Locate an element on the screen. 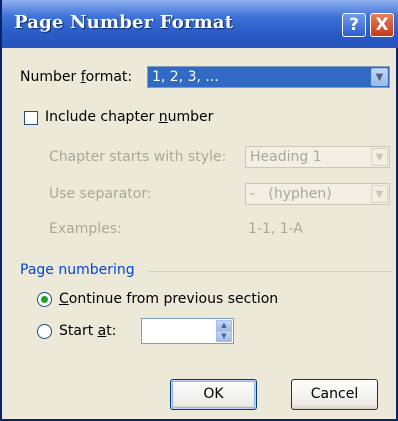 The height and width of the screenshot is (421, 398). radio-selected-dot is located at coordinates (44, 299).